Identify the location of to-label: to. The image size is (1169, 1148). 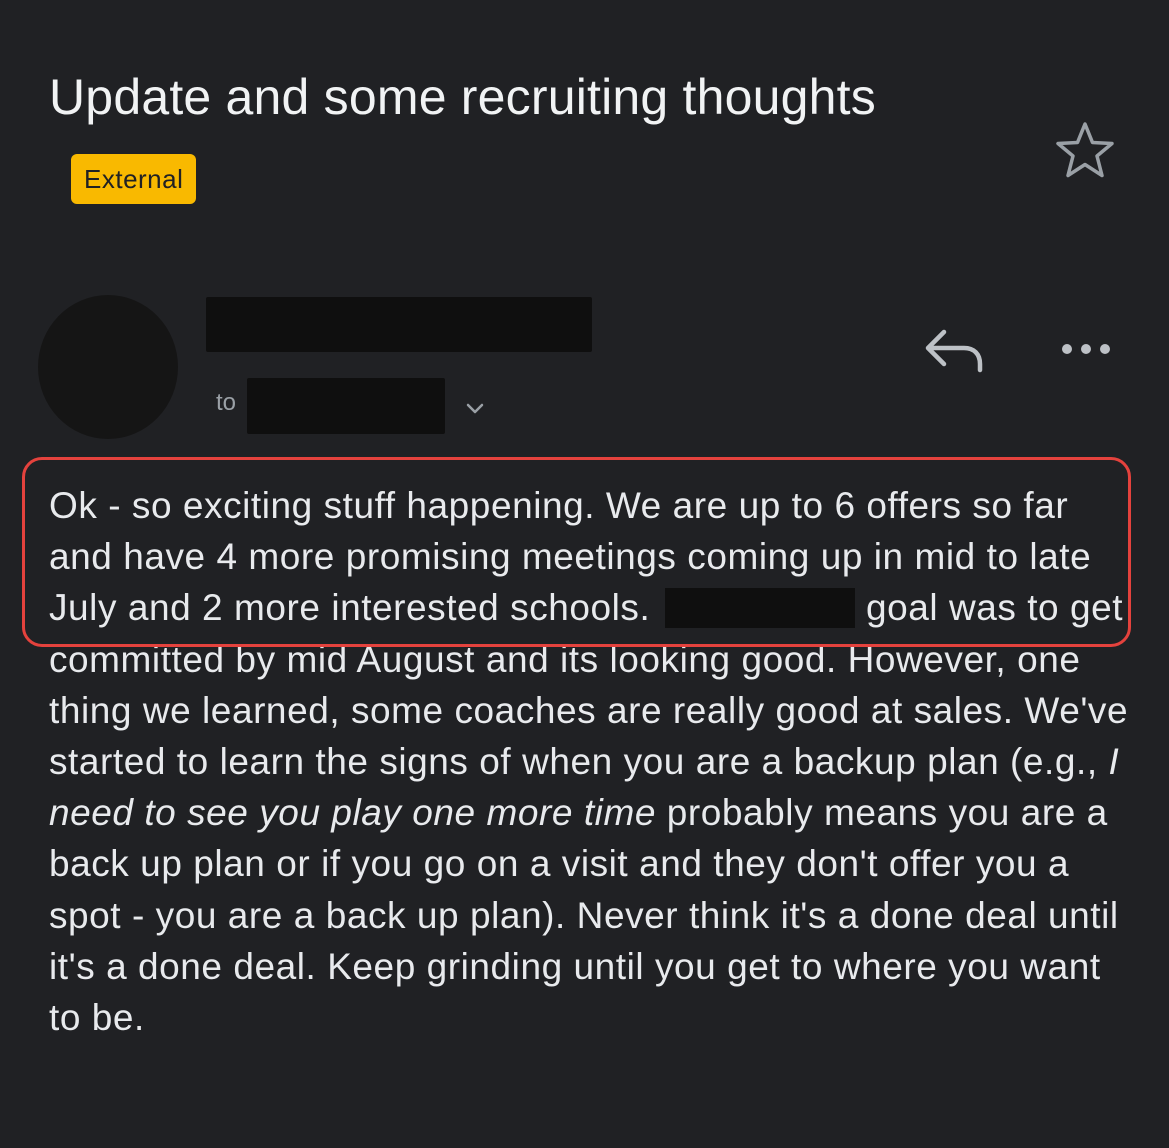
(226, 402).